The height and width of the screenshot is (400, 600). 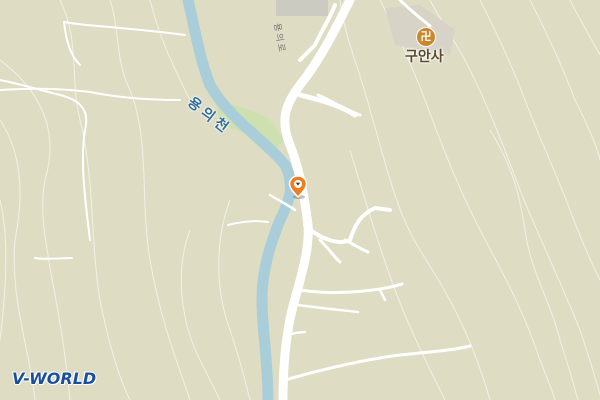 What do you see at coordinates (302, 8) in the screenshot?
I see `building-area` at bounding box center [302, 8].